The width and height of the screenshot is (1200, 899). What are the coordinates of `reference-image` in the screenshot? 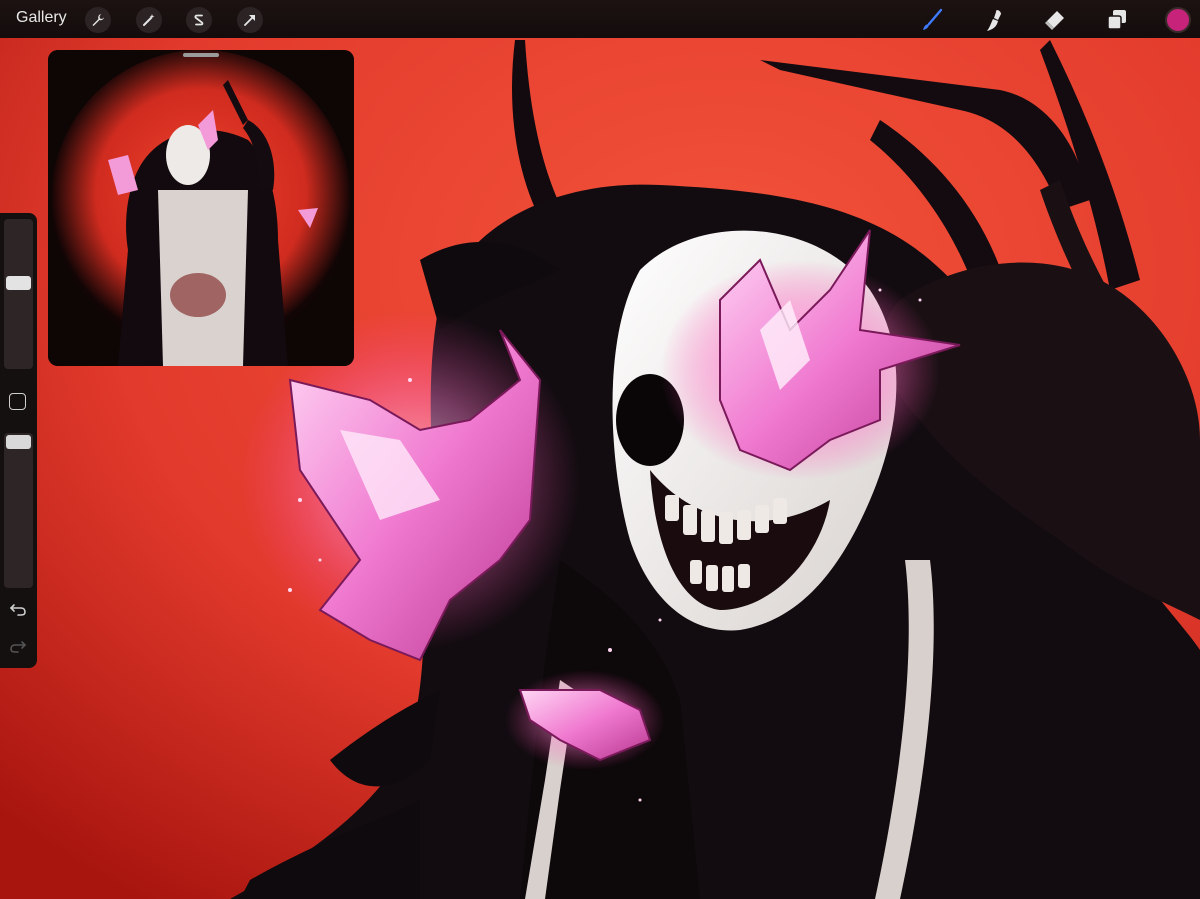 It's located at (201, 208).